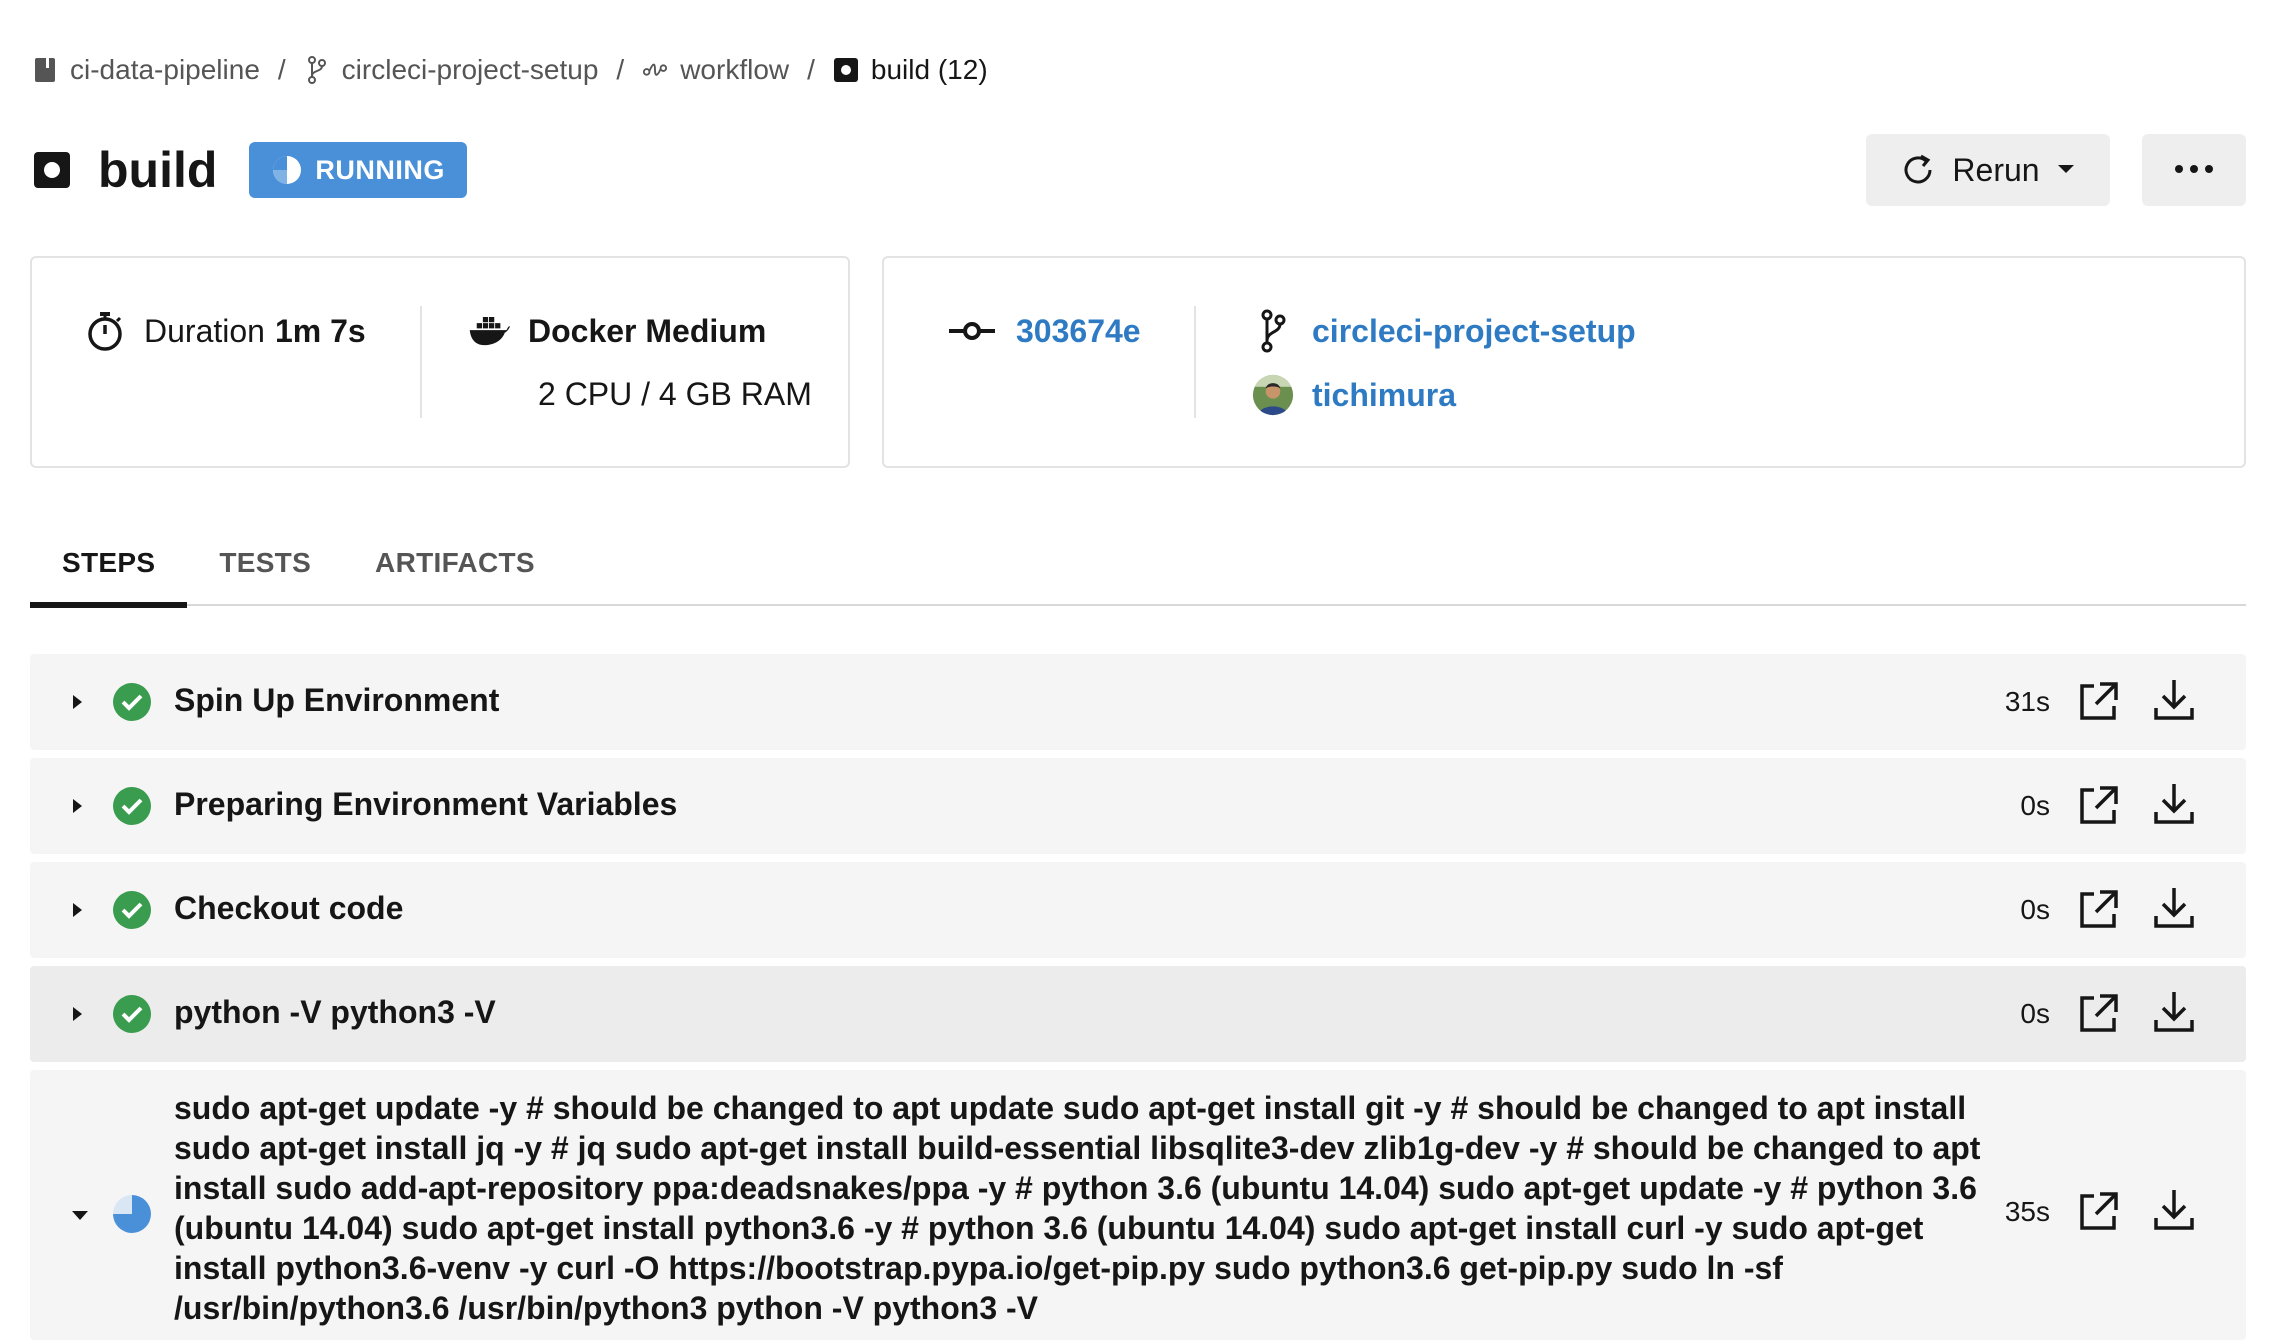  What do you see at coordinates (337, 700) in the screenshot?
I see `step-name: Spin Up Environment` at bounding box center [337, 700].